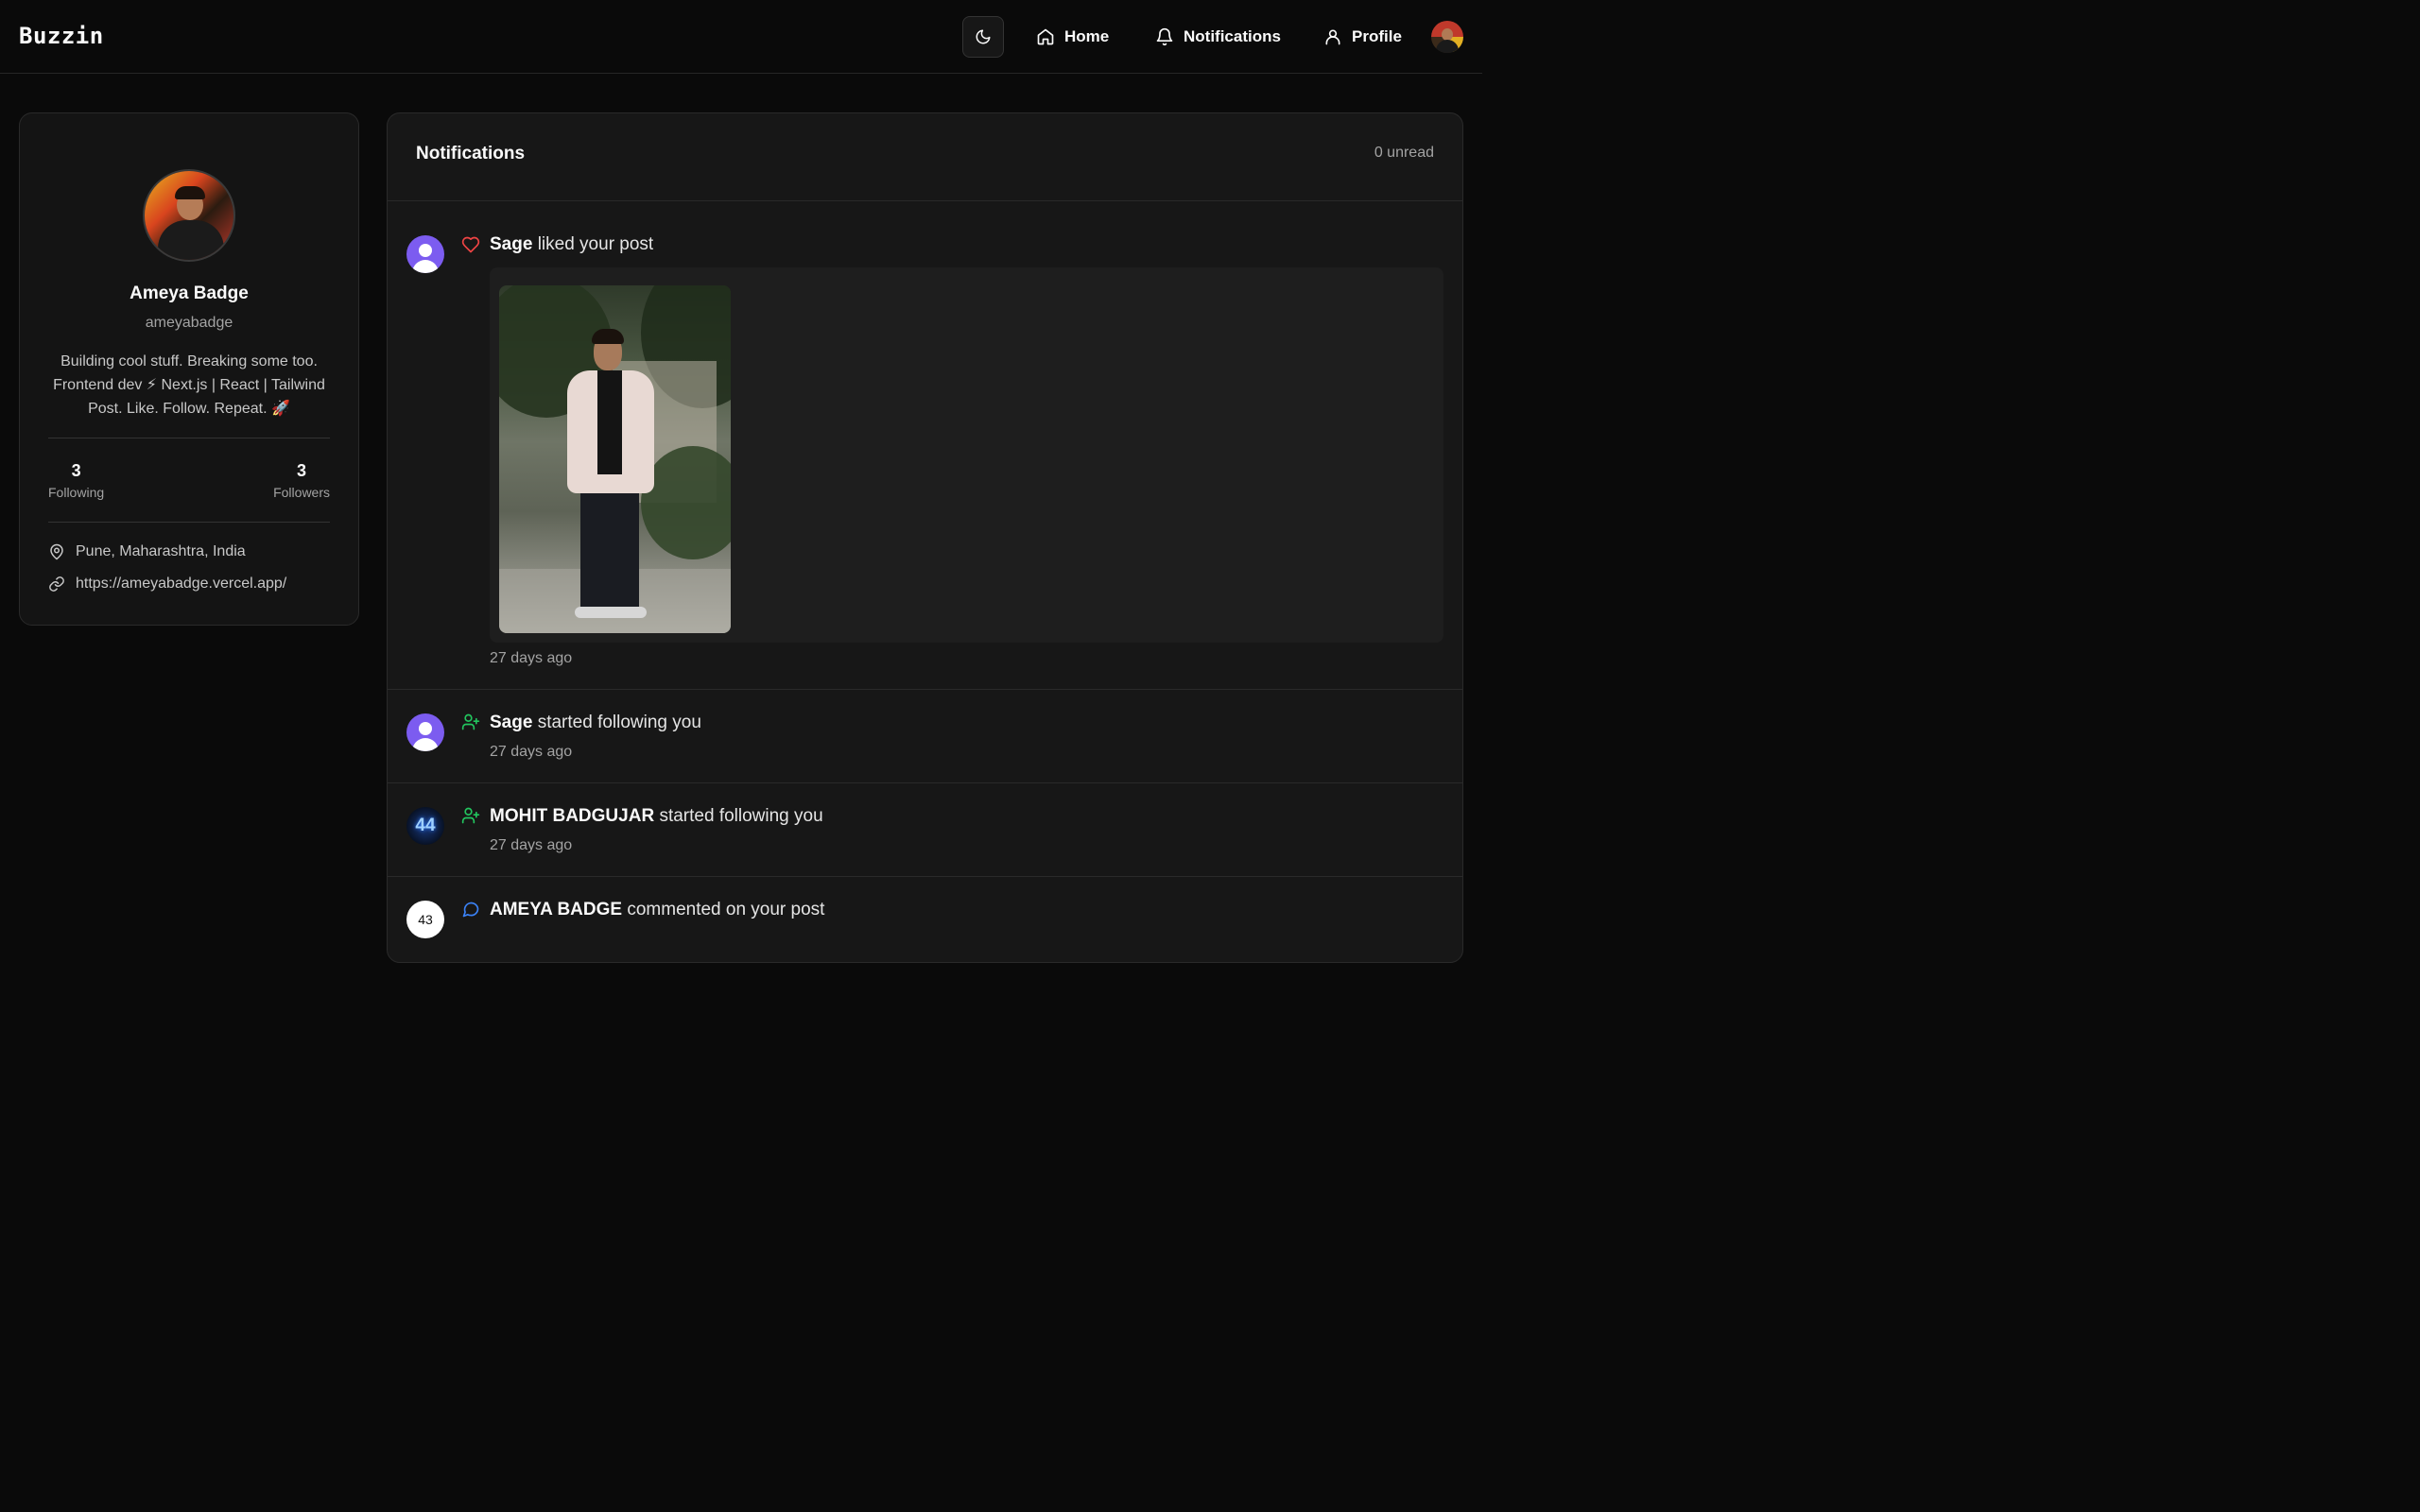 This screenshot has height=1512, width=2420. I want to click on link-icon, so click(56, 584).